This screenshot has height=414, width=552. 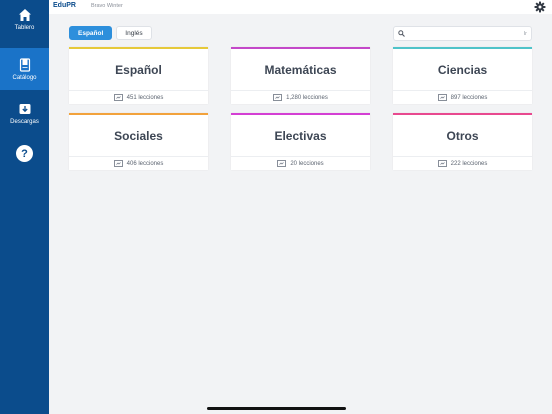 I want to click on card-title: Ciencias, so click(x=462, y=70).